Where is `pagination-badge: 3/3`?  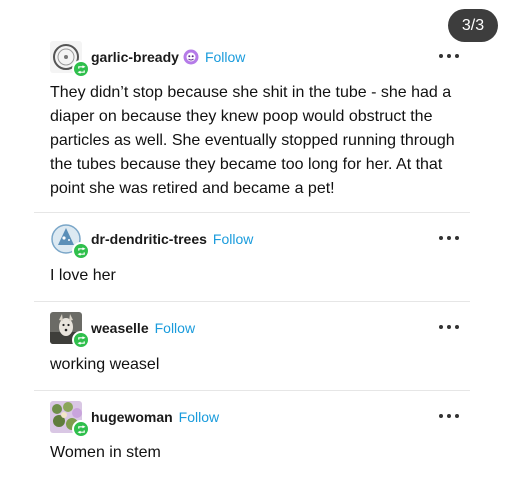 pagination-badge: 3/3 is located at coordinates (473, 25).